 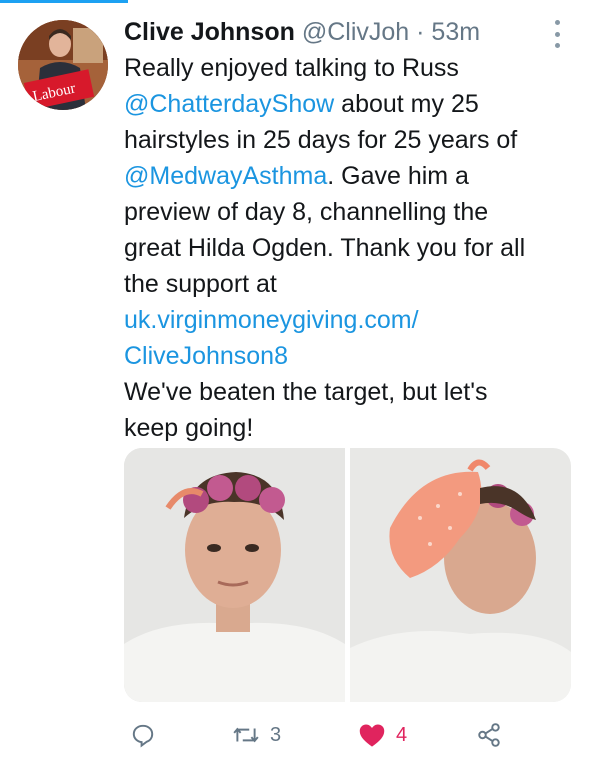 What do you see at coordinates (398, 176) in the screenshot?
I see `tweet-text-segment: . Gave him a` at bounding box center [398, 176].